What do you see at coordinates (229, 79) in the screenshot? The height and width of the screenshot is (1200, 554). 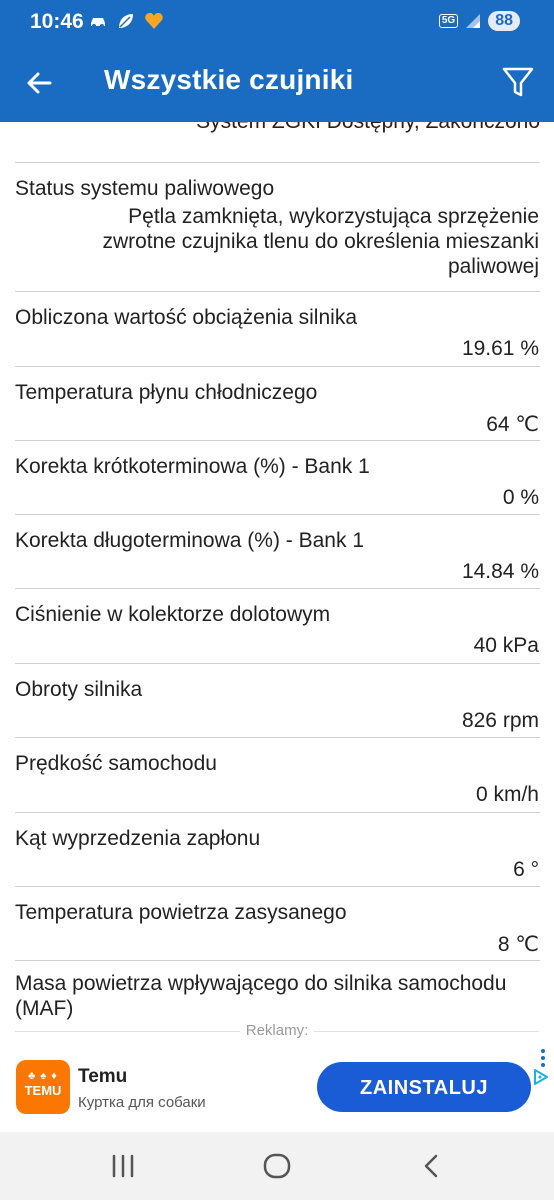 I see `page-title: Wszystkie czujniki` at bounding box center [229, 79].